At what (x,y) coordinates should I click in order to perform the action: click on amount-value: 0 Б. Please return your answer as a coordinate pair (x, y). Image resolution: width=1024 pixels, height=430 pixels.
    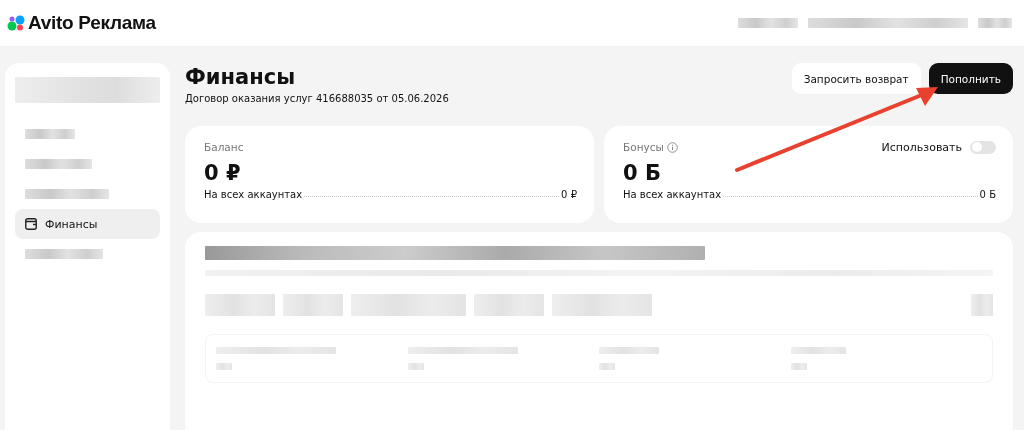
    Looking at the image, I should click on (642, 173).